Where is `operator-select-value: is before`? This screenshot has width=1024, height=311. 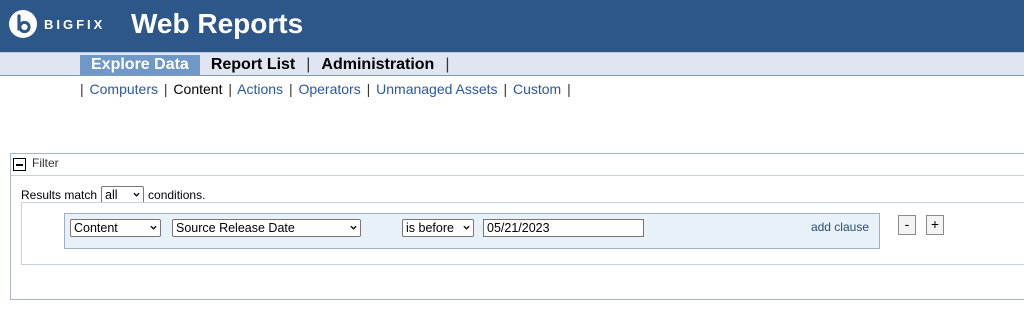 operator-select-value: is before is located at coordinates (430, 228).